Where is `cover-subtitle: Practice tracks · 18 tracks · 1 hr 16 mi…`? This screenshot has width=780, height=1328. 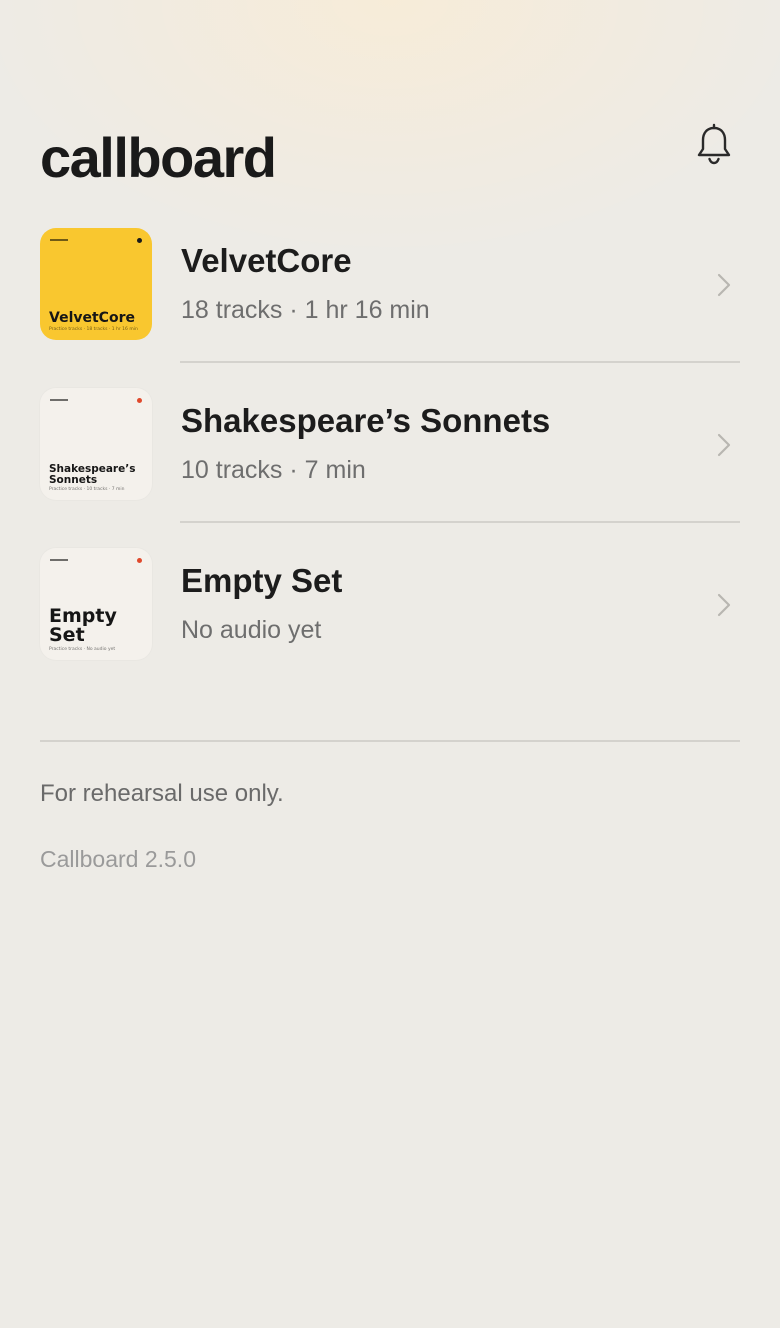
cover-subtitle: Practice tracks · 18 tracks · 1 hr 16 mi… is located at coordinates (93, 329).